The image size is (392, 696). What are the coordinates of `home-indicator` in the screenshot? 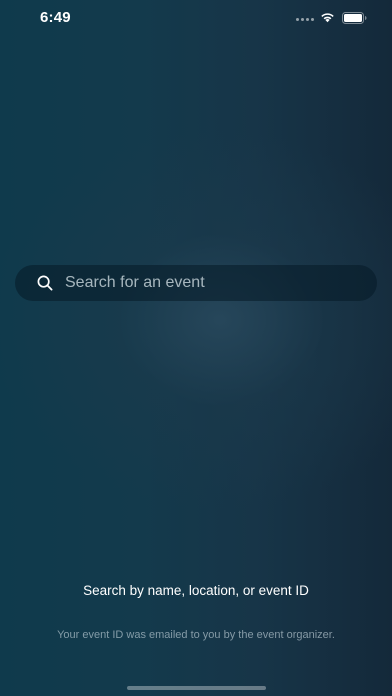 It's located at (196, 688).